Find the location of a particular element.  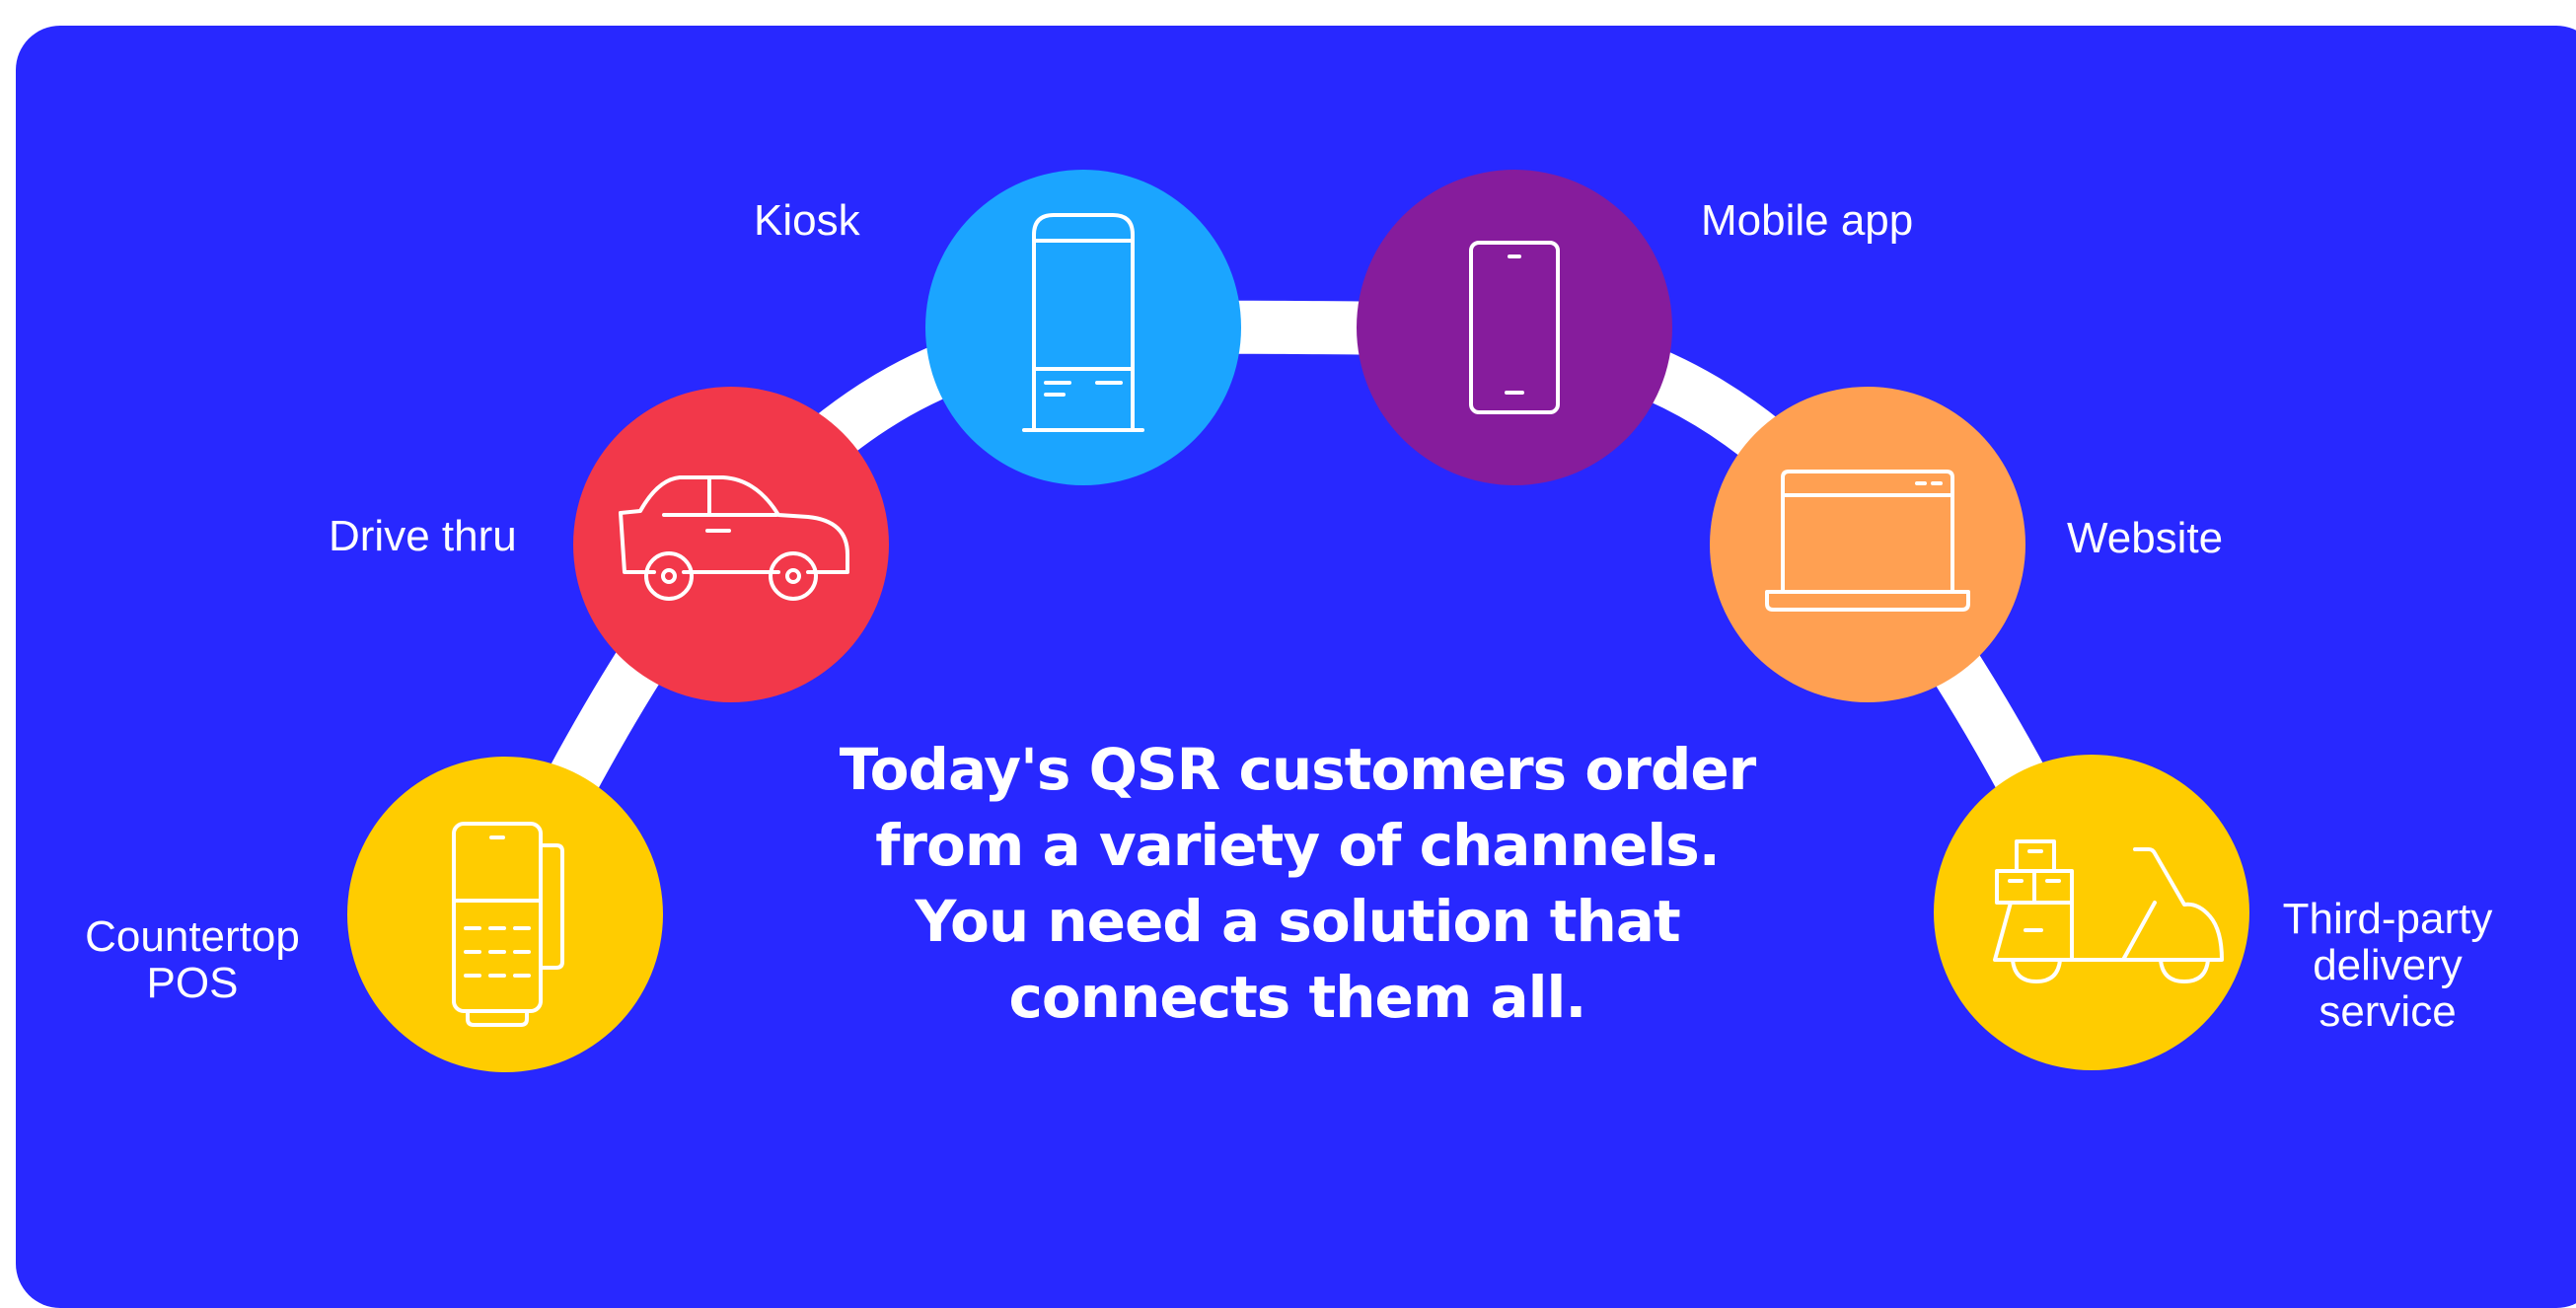

node-third-party-delivery is located at coordinates (2091, 913).